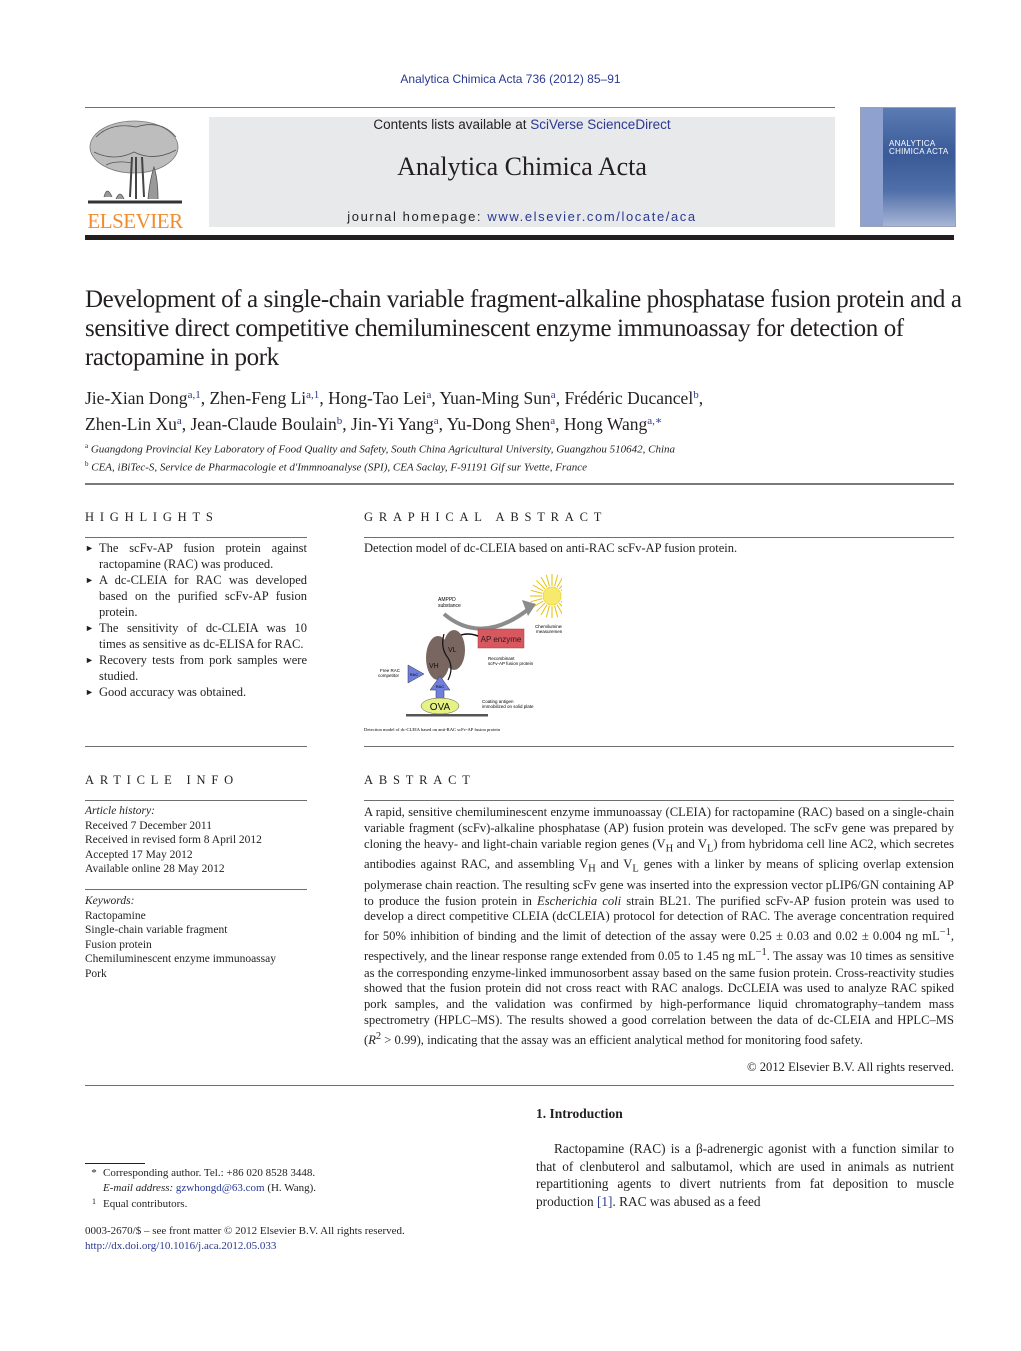 This screenshot has height=1351, width=1021. I want to click on cover-sidebar, so click(872, 167).